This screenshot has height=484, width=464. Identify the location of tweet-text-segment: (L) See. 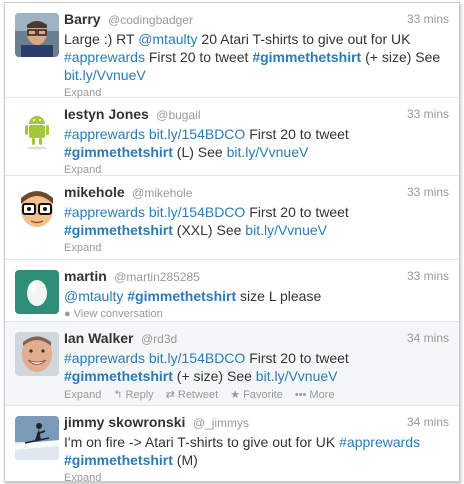
(199, 152).